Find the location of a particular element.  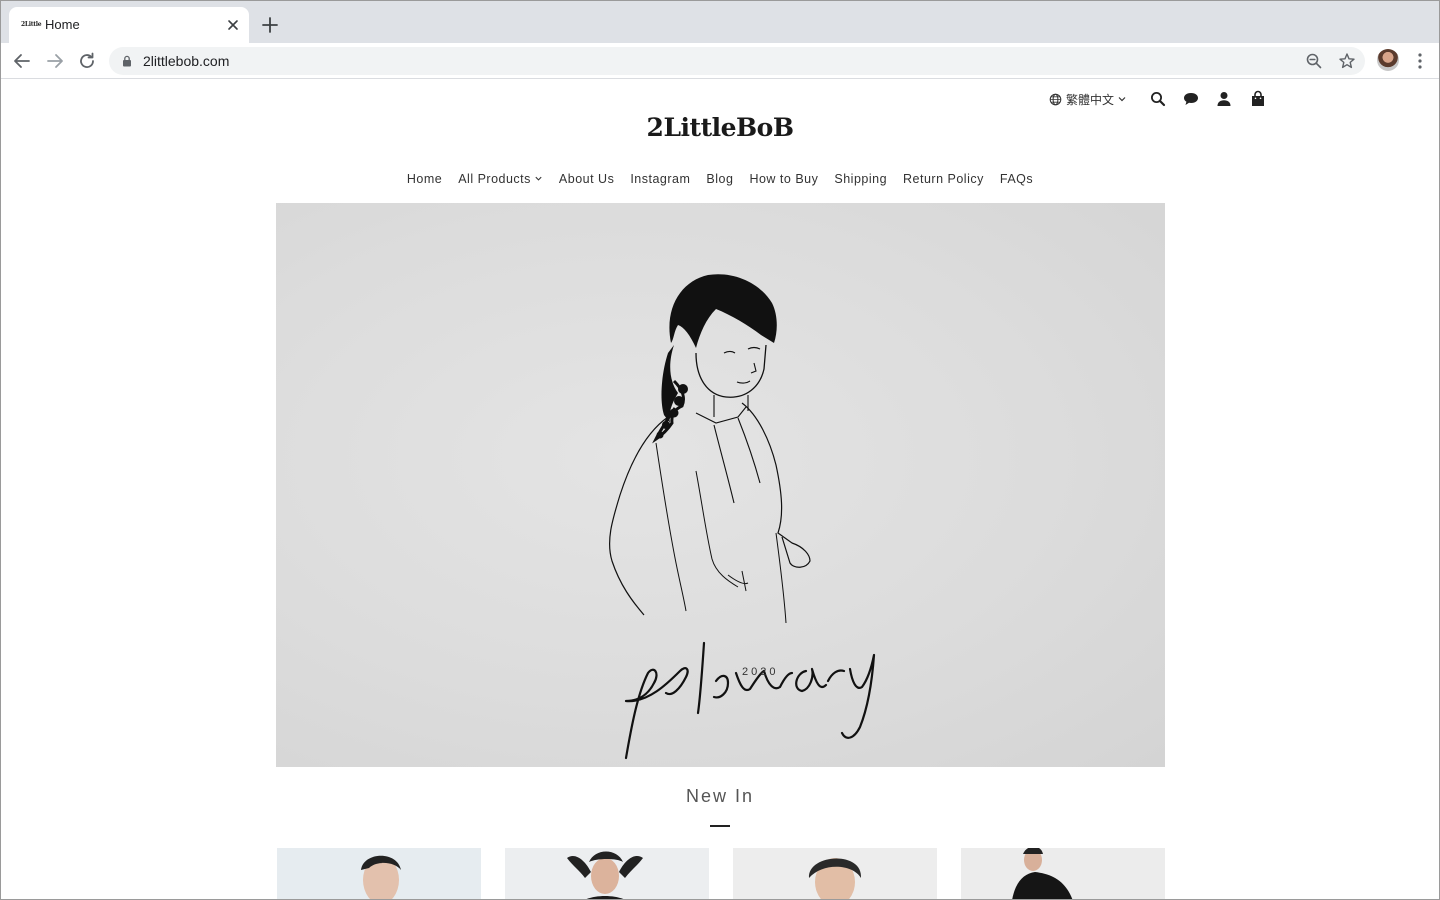

browser-toolbar: 2littlebob.com is located at coordinates (720, 61).